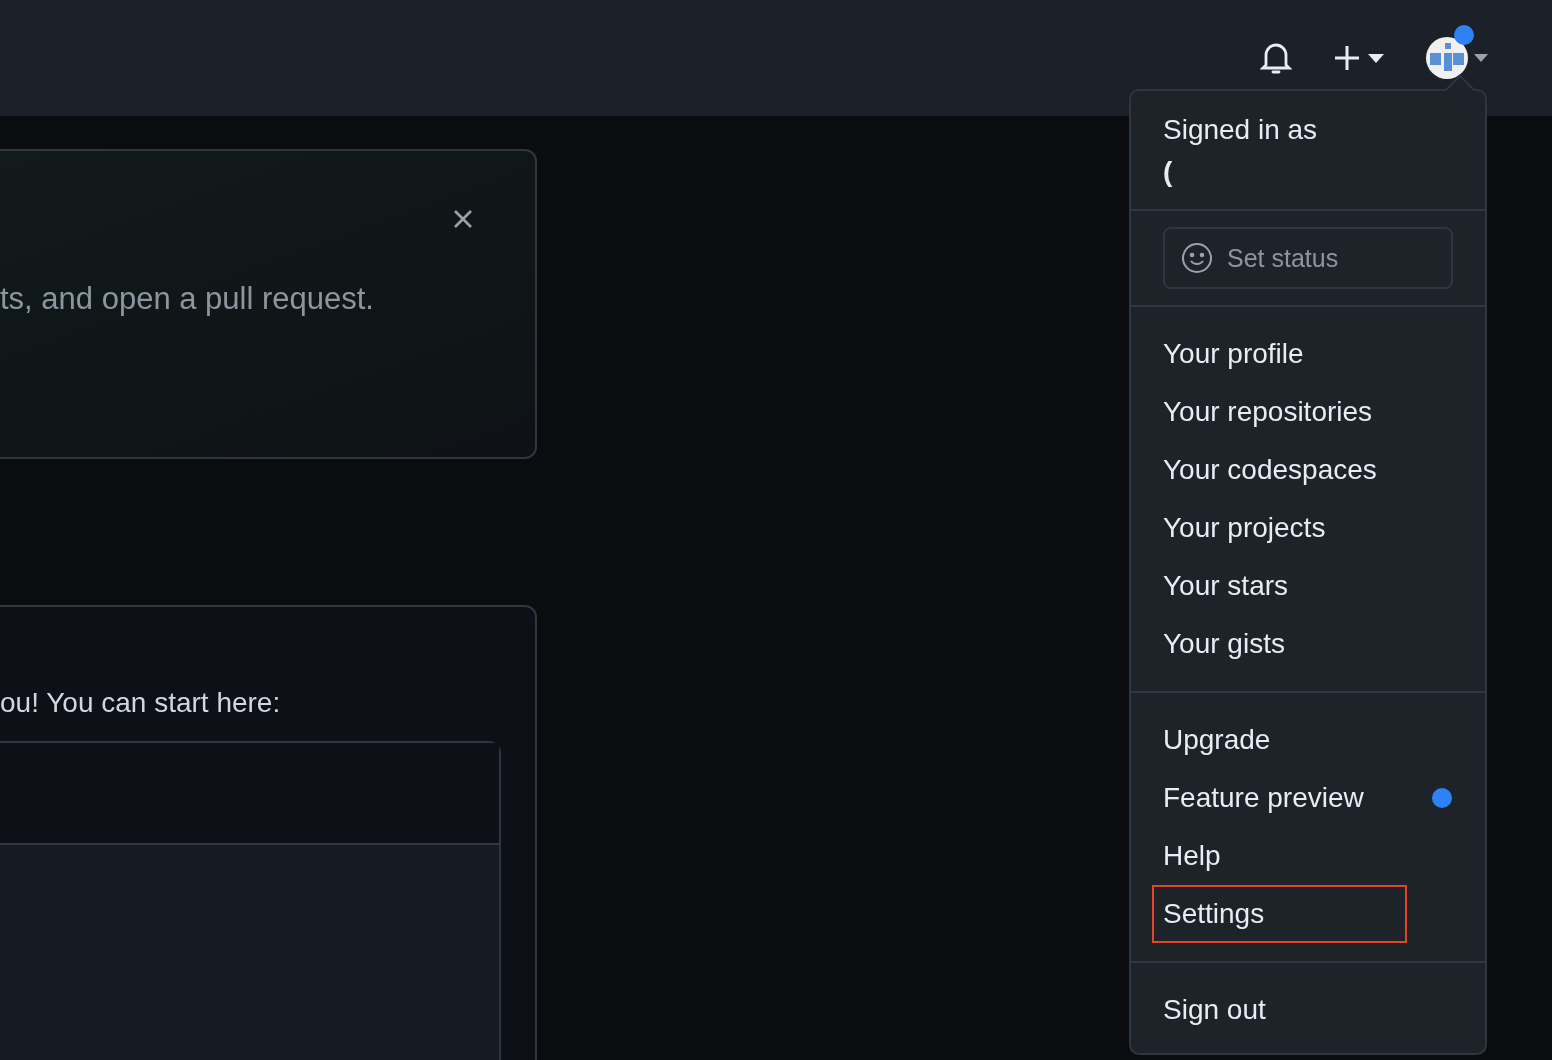 The image size is (1552, 1060). What do you see at coordinates (1308, 586) in the screenshot?
I see `menu-item: Your stars` at bounding box center [1308, 586].